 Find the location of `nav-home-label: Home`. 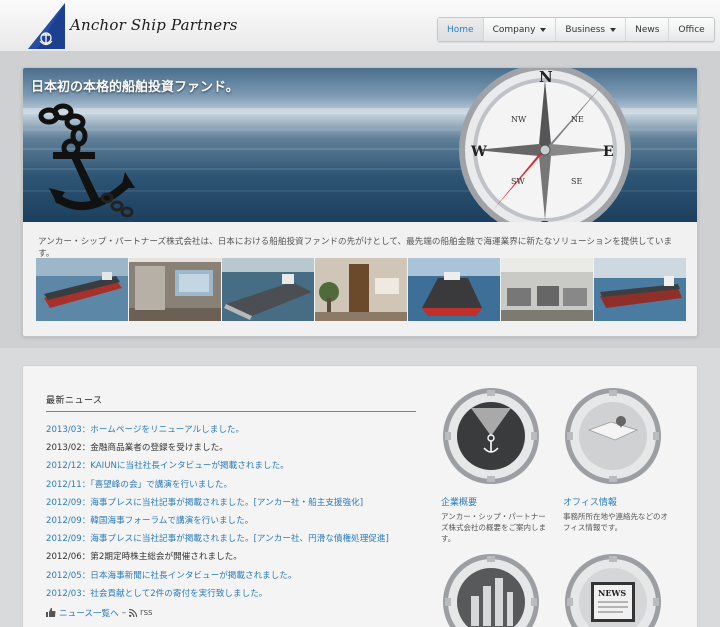

nav-home-label: Home is located at coordinates (460, 29).